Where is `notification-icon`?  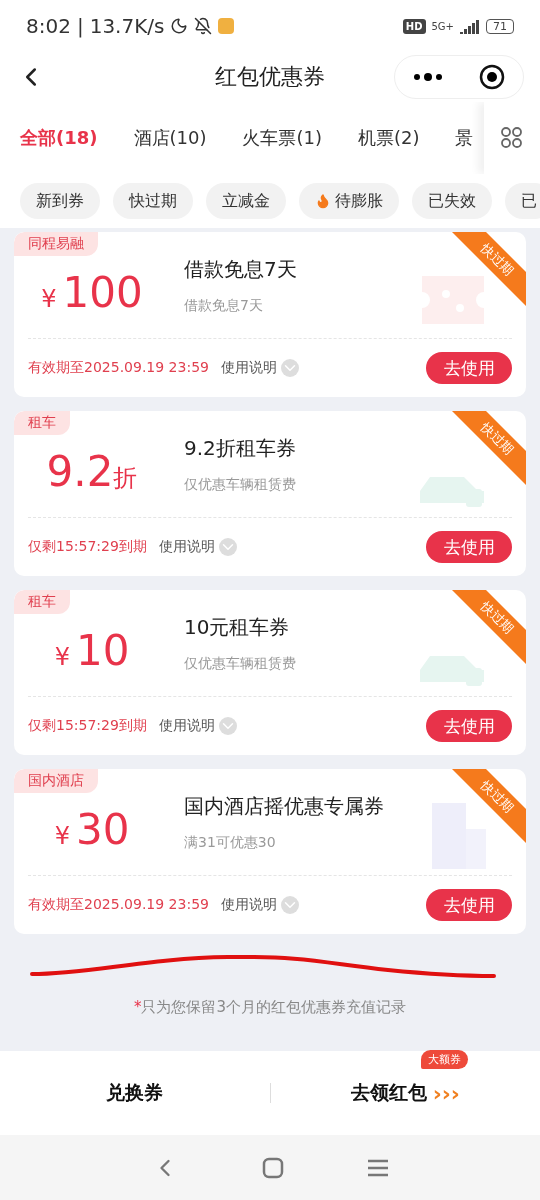 notification-icon is located at coordinates (226, 26).